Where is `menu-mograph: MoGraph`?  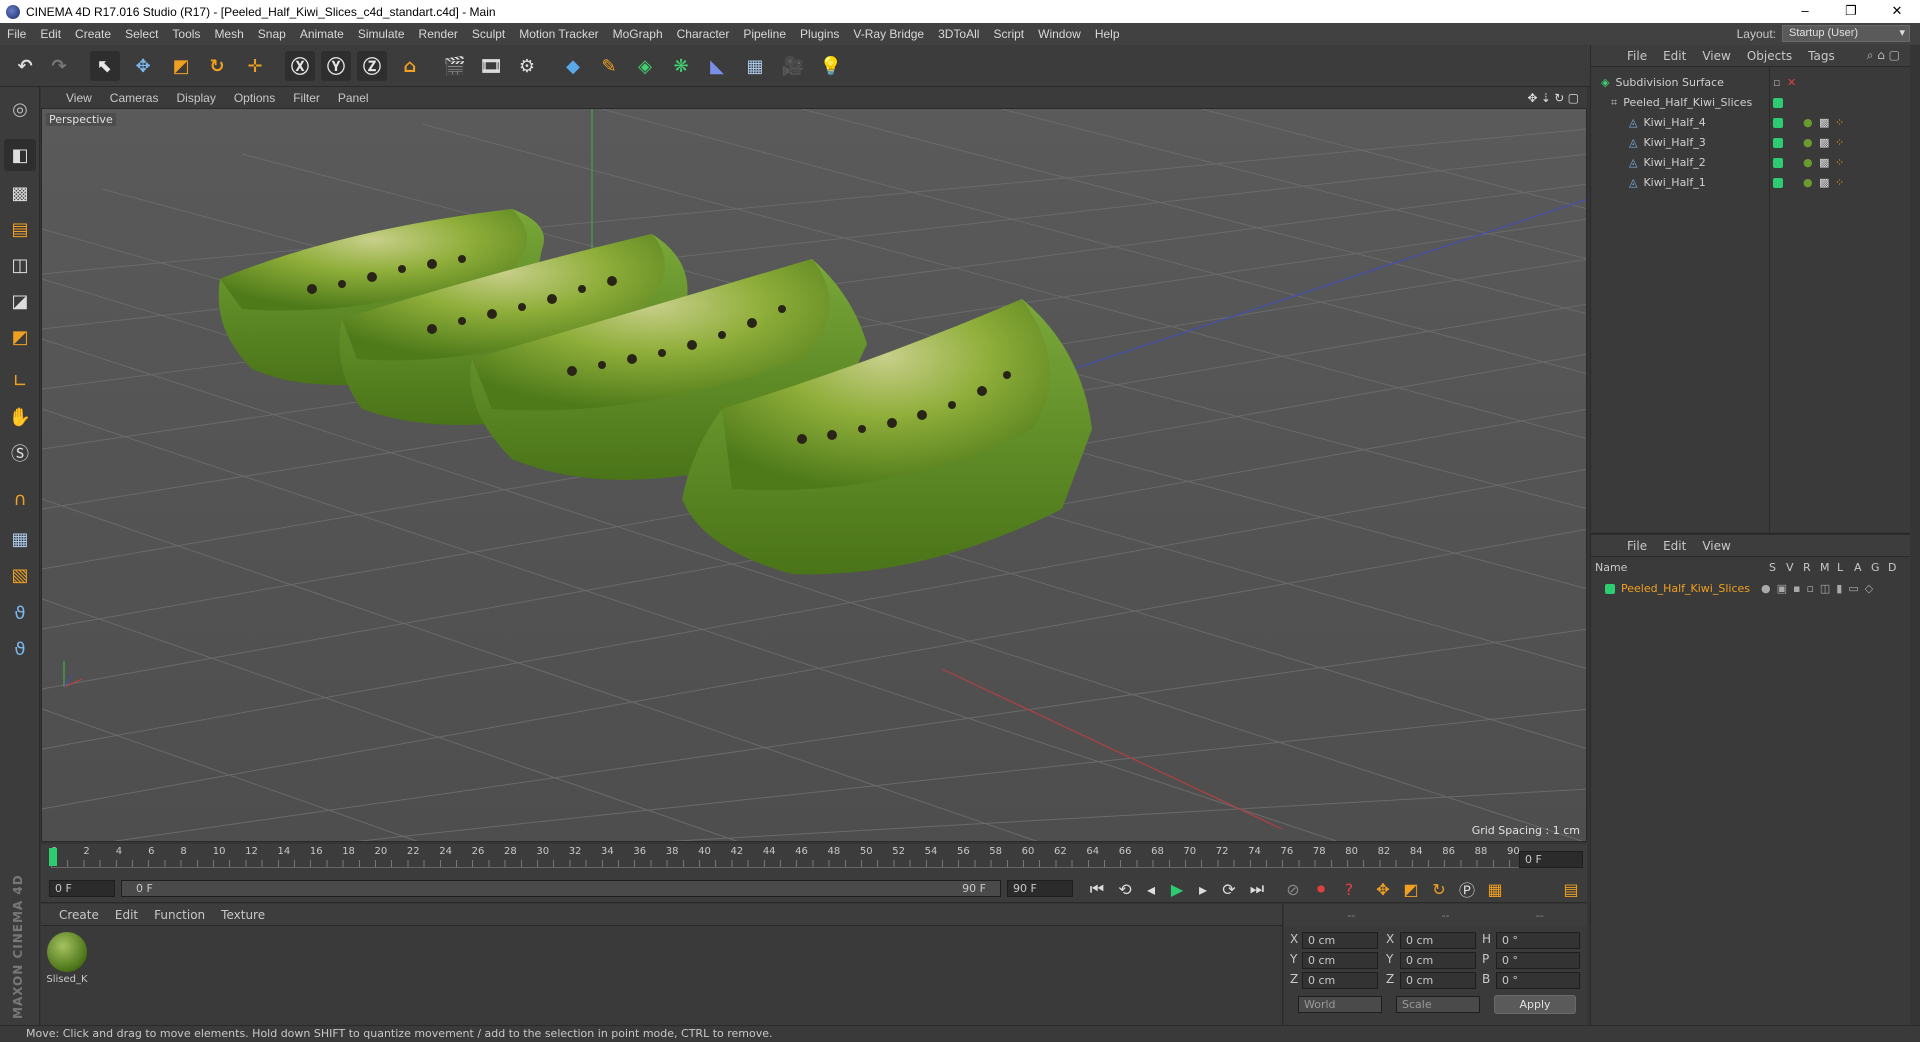 menu-mograph: MoGraph is located at coordinates (638, 34).